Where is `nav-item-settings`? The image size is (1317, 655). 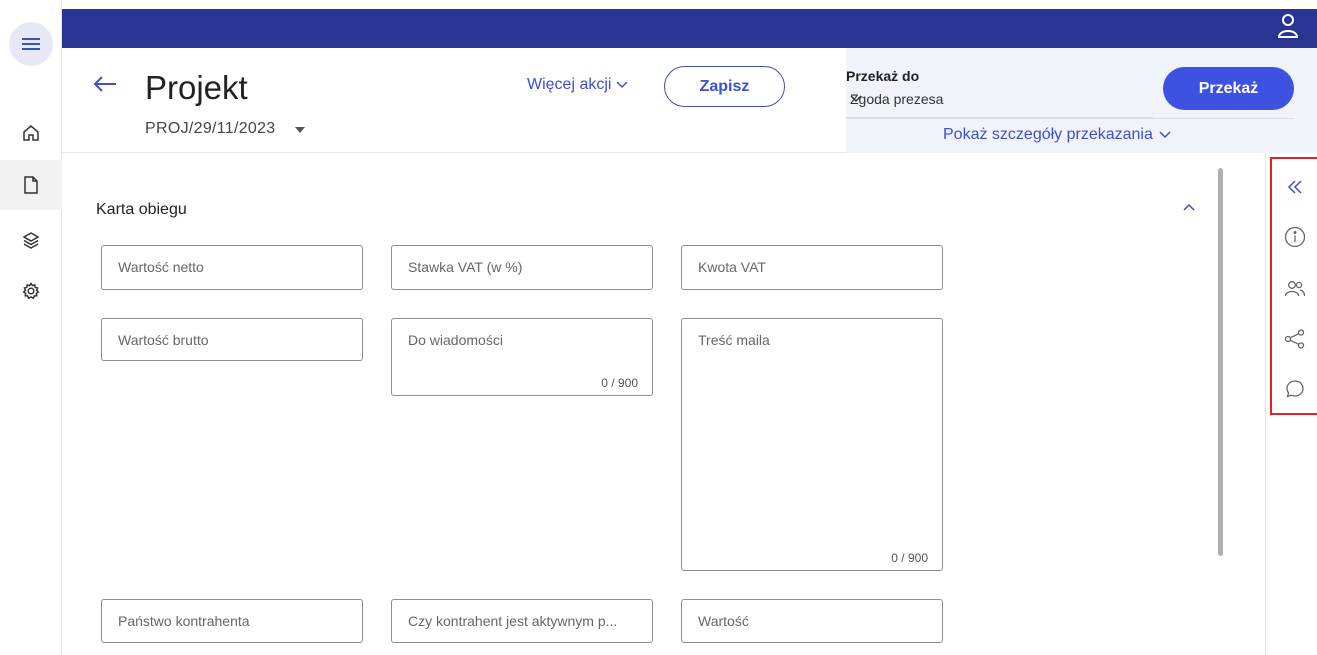 nav-item-settings is located at coordinates (31, 291).